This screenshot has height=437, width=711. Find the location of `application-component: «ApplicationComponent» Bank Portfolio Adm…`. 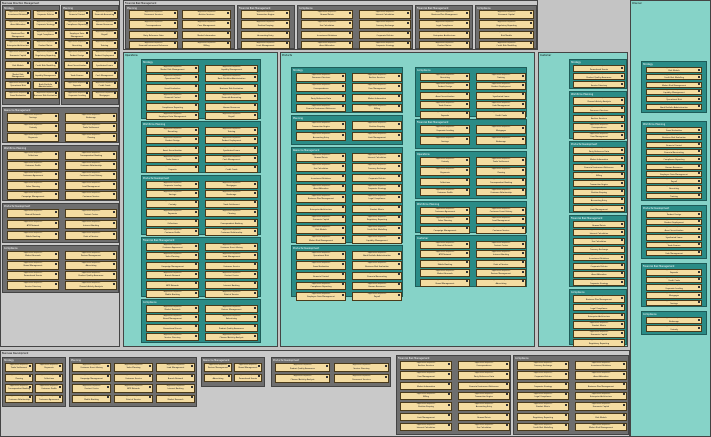

application-component: «ApplicationComponent» Bank Portfolio Adm… is located at coordinates (377, 255).